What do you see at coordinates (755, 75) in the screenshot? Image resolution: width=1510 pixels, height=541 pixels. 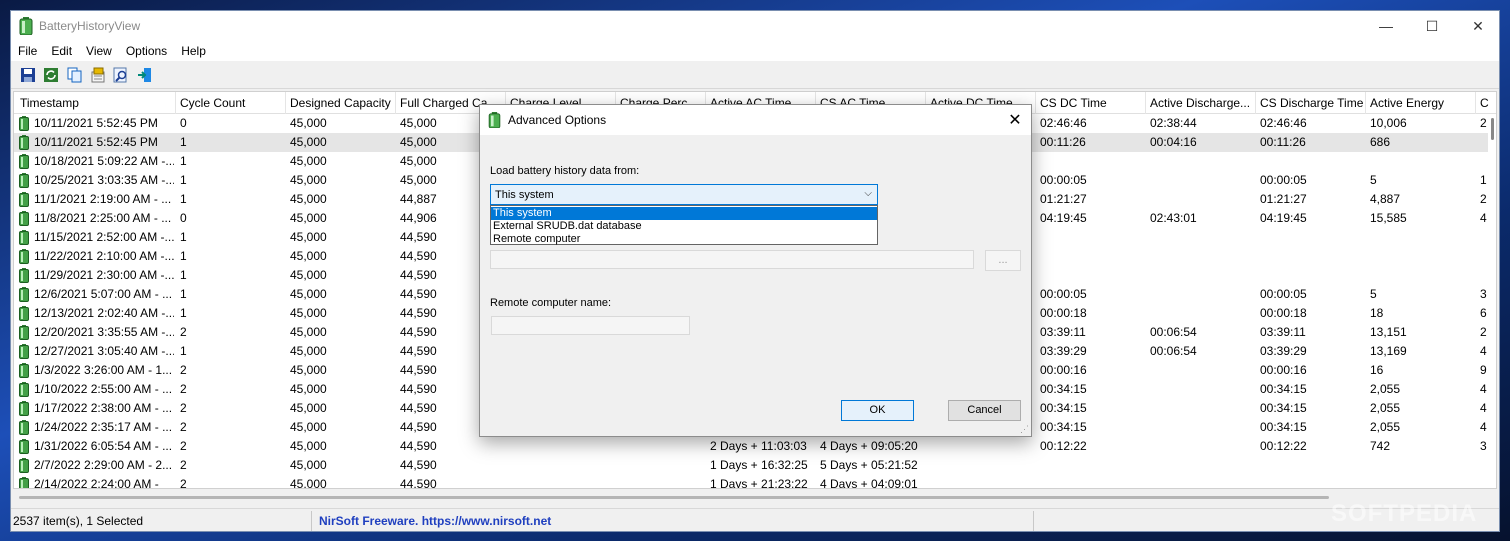 I see `toolbar` at bounding box center [755, 75].